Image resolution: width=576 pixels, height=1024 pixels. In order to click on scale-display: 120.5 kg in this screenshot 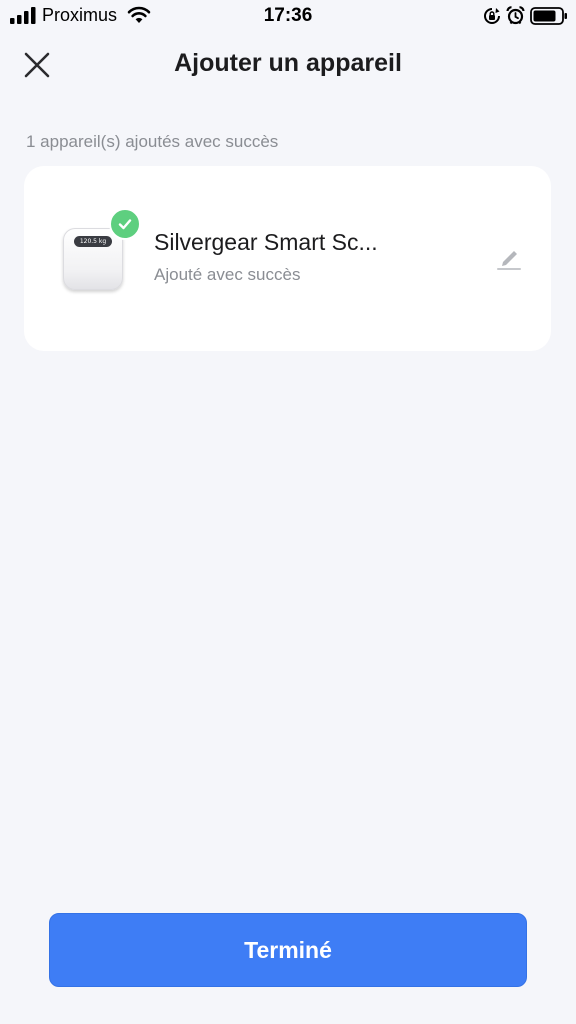, I will do `click(93, 241)`.